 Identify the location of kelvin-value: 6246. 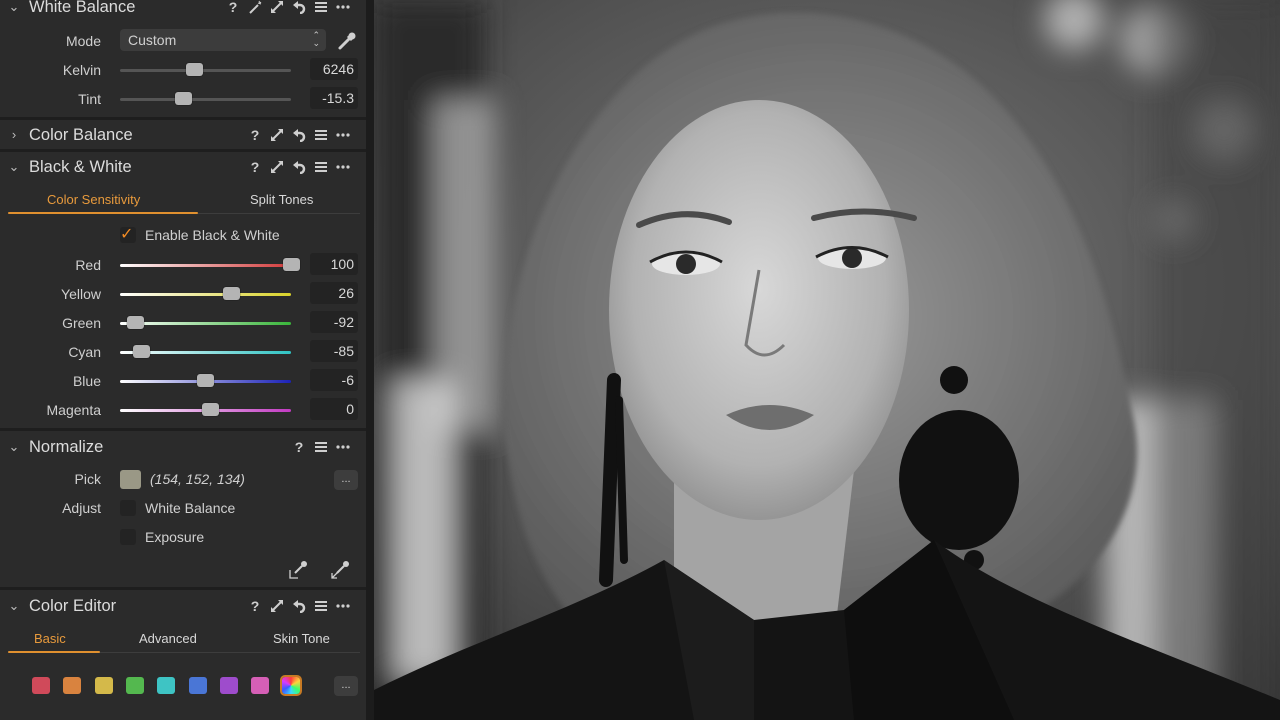
(334, 69).